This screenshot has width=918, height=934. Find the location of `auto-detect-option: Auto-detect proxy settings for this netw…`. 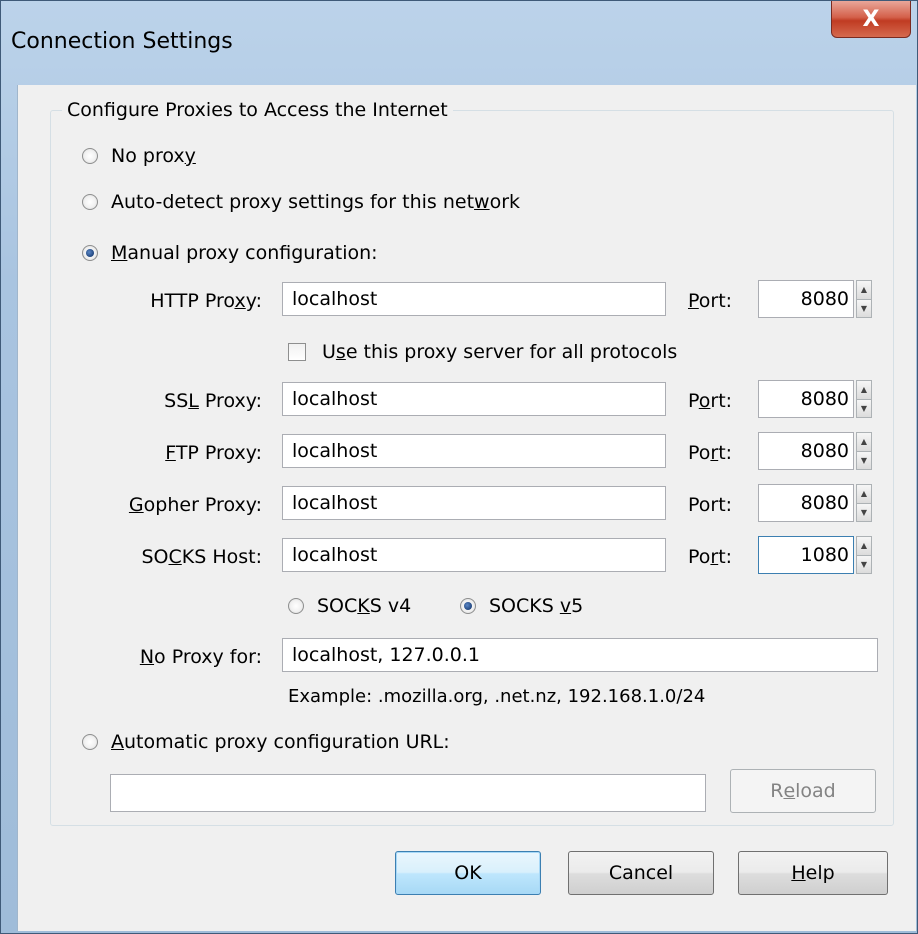

auto-detect-option: Auto-detect proxy settings for this netw… is located at coordinates (301, 202).